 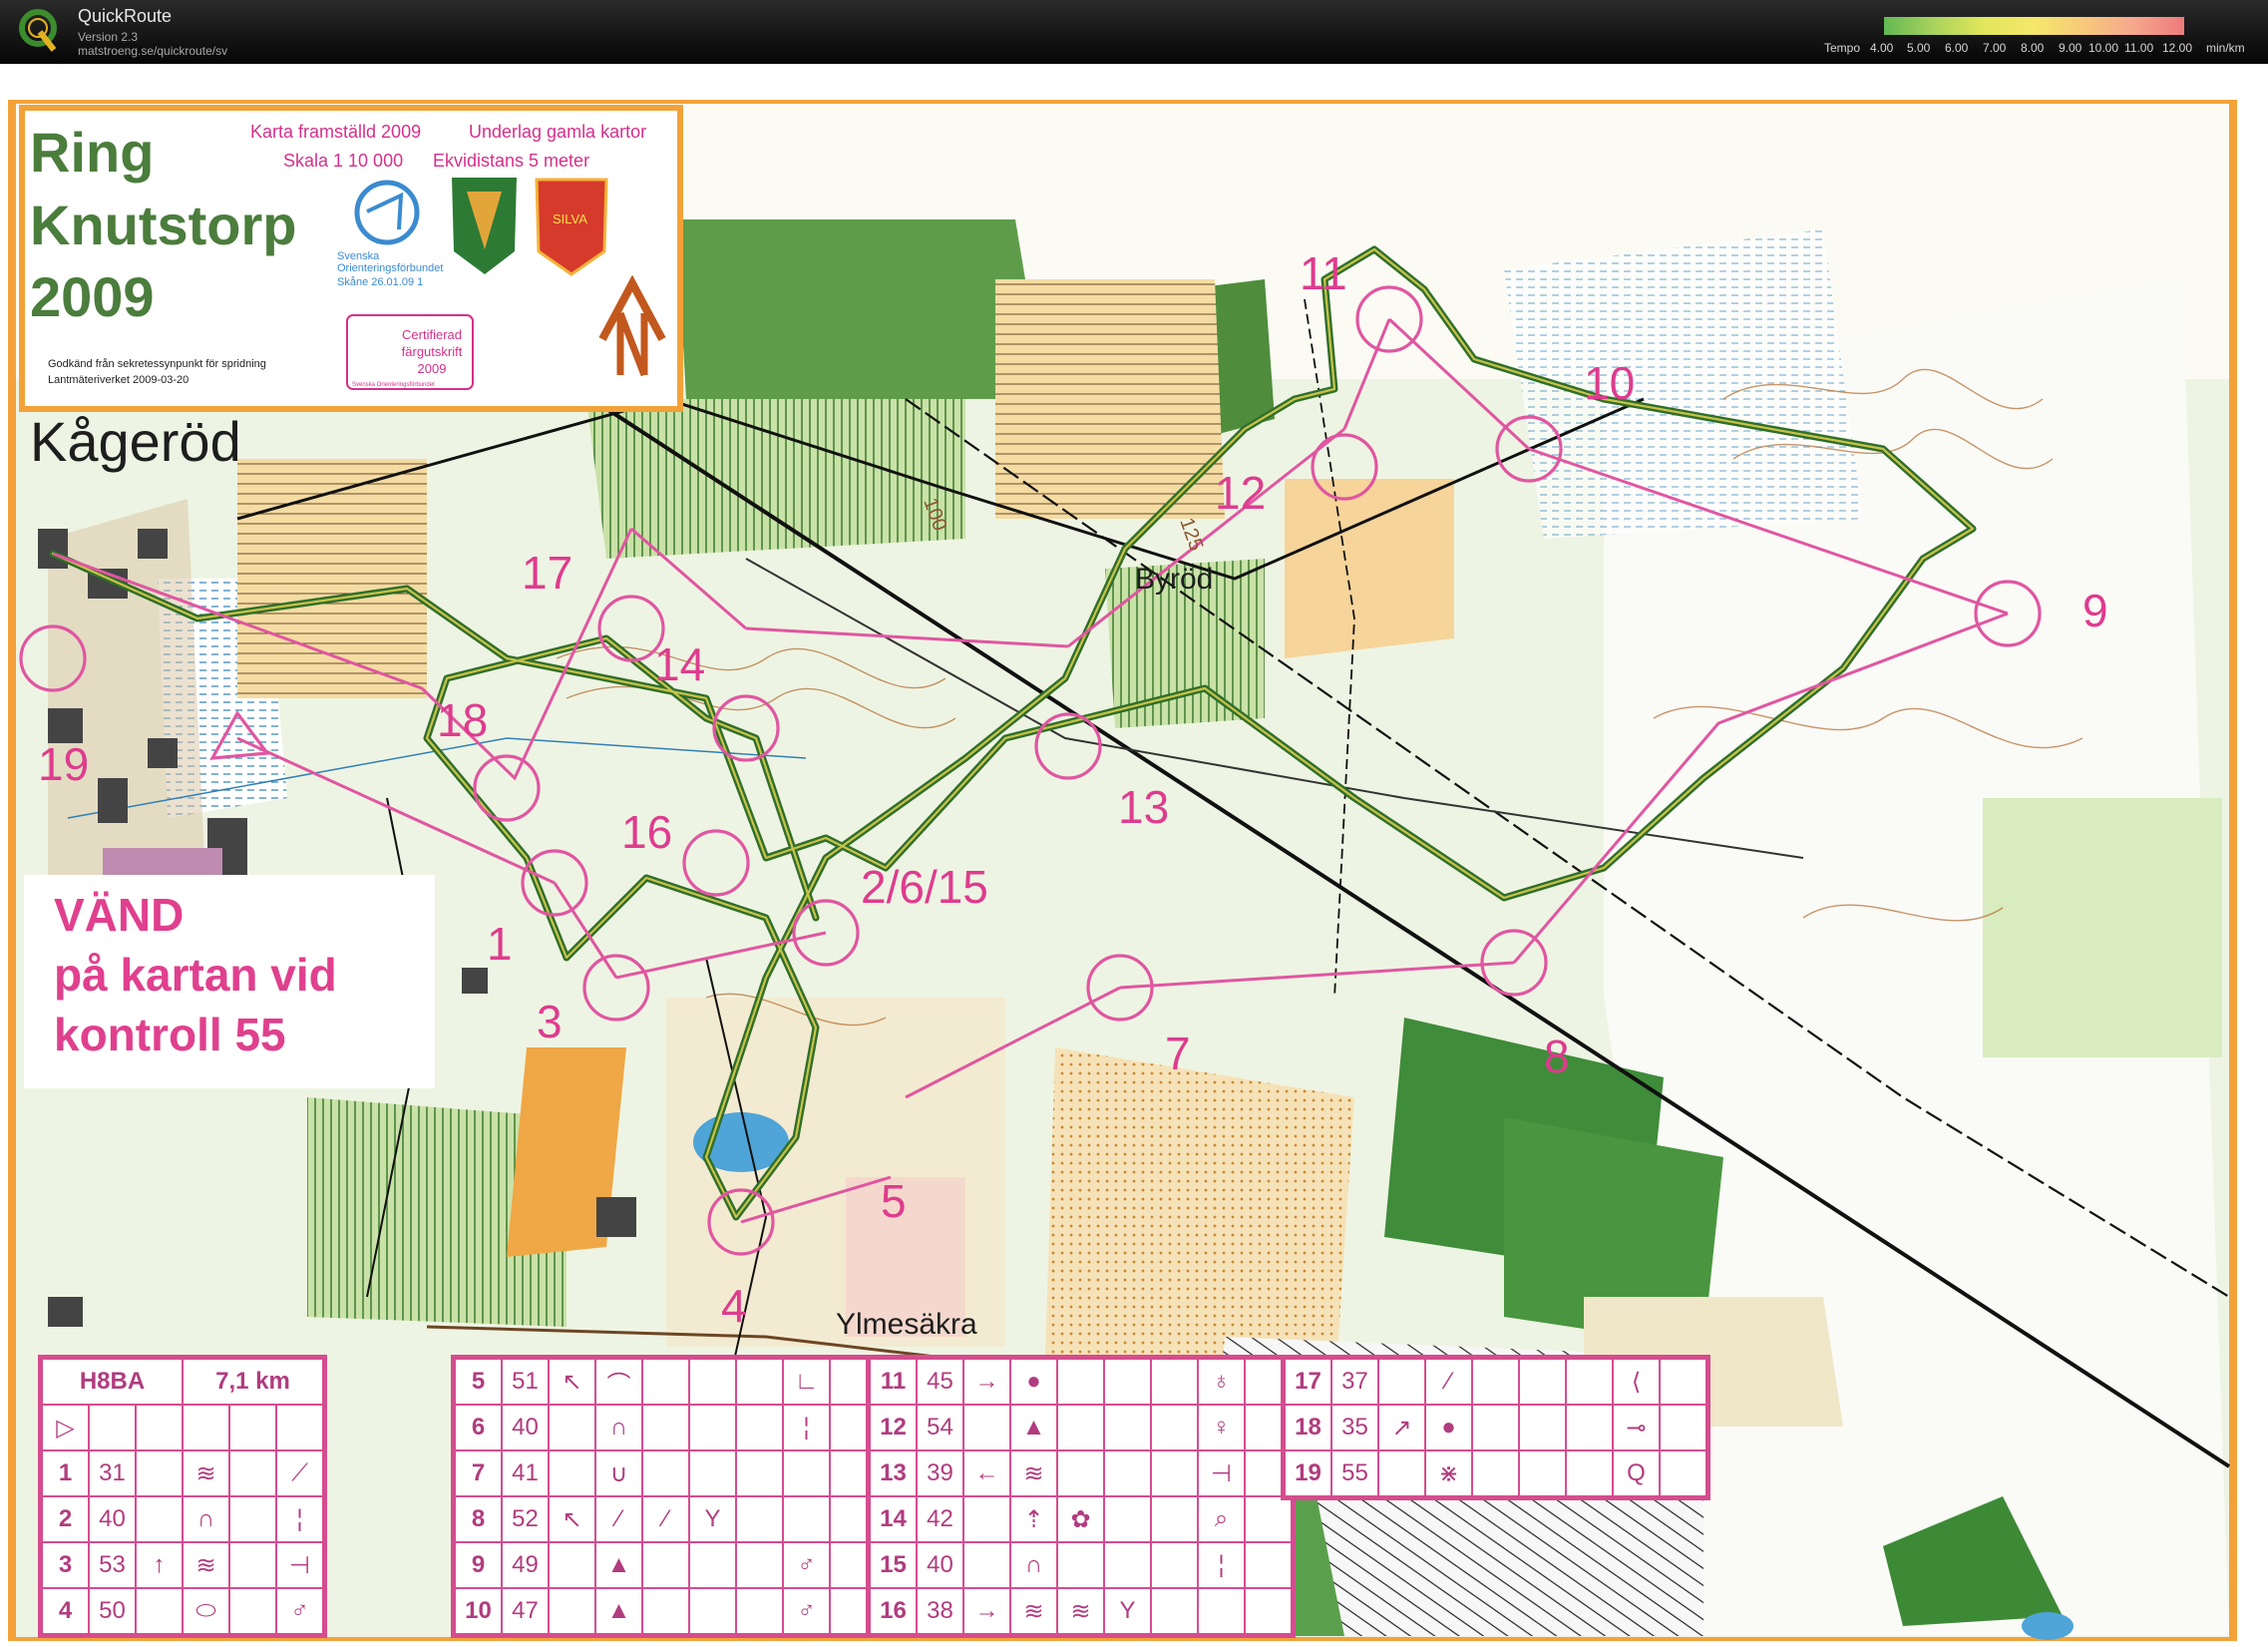 What do you see at coordinates (2225, 48) in the screenshot?
I see `tempo-unit: min/km` at bounding box center [2225, 48].